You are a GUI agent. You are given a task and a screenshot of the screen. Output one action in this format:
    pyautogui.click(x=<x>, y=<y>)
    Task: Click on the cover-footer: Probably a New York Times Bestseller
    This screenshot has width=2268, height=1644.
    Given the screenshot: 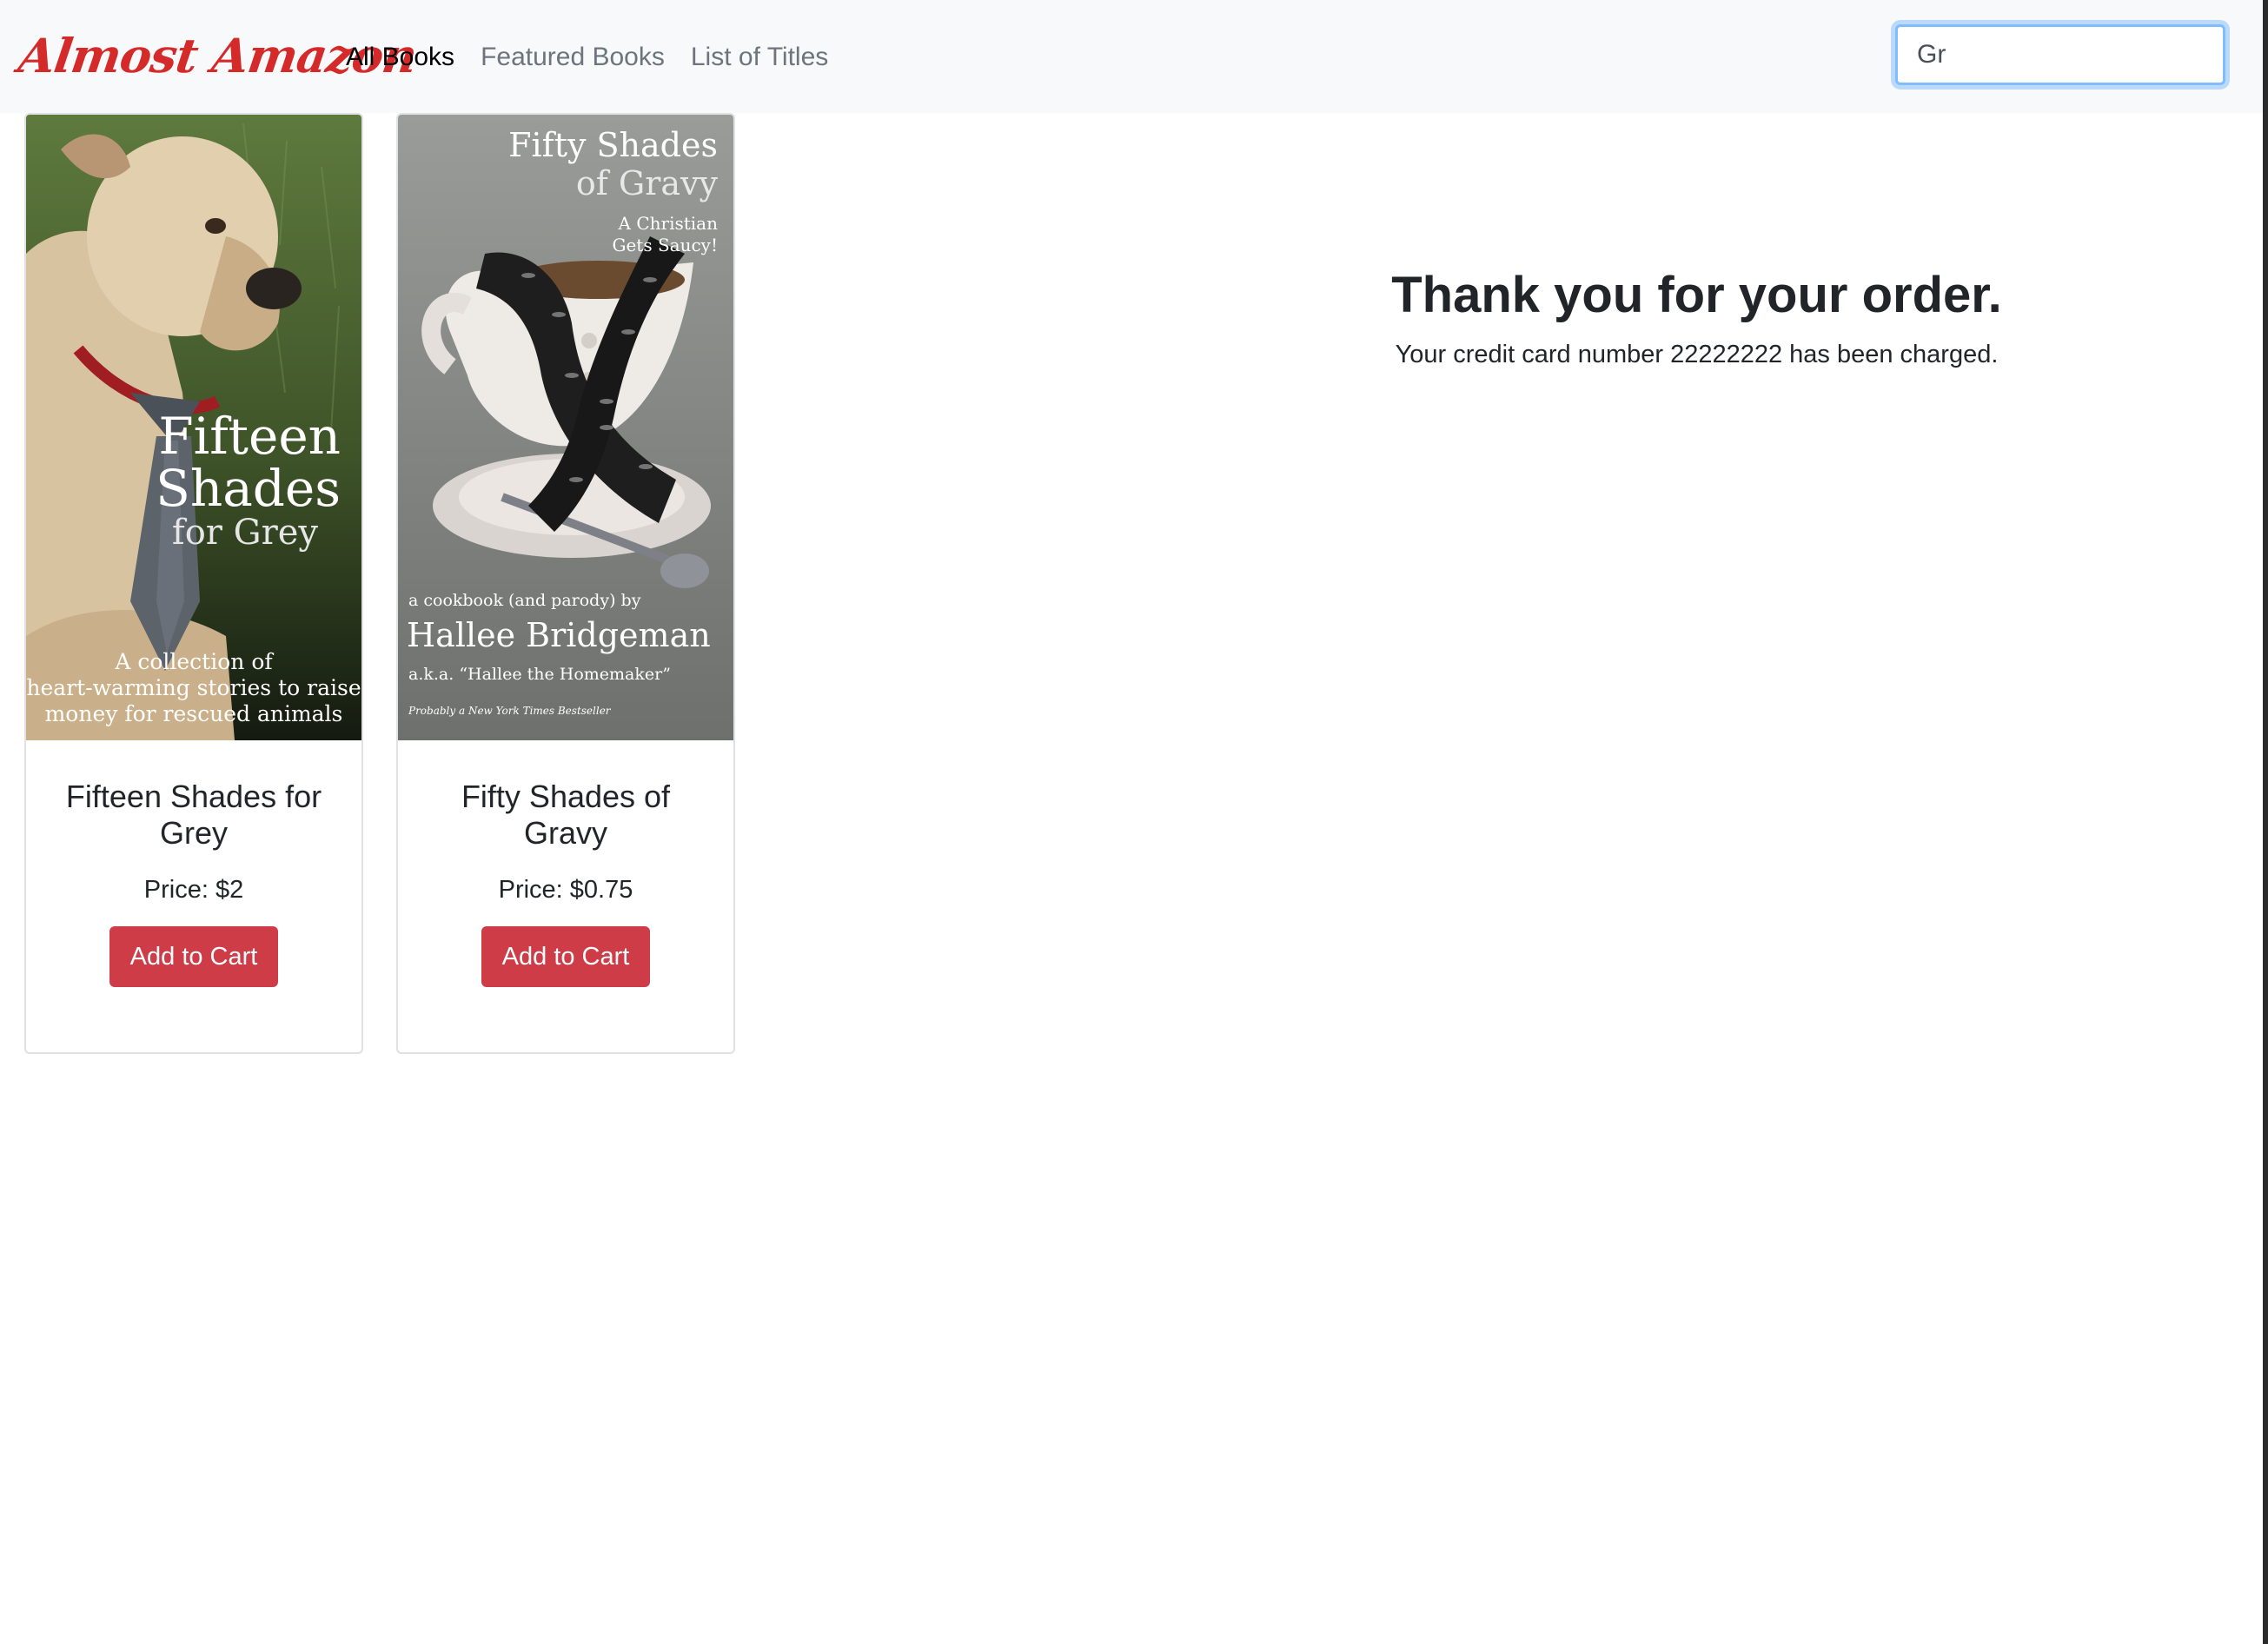 What is the action you would take?
    pyautogui.click(x=510, y=711)
    